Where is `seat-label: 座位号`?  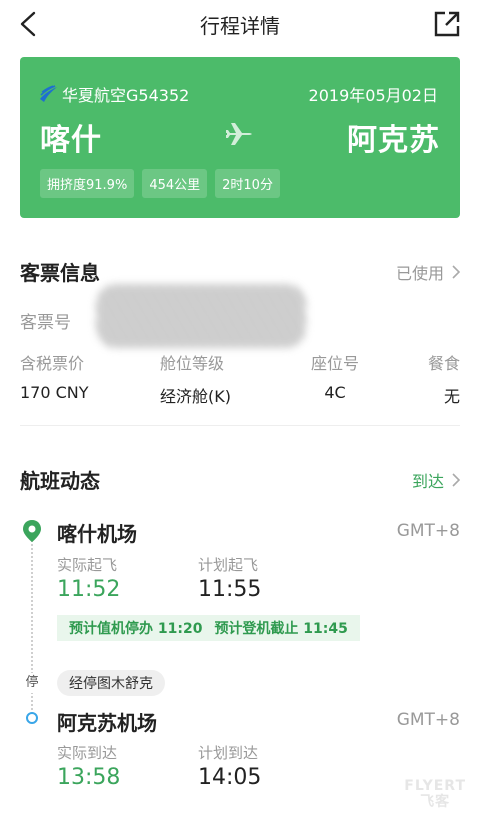 seat-label: 座位号 is located at coordinates (334, 363).